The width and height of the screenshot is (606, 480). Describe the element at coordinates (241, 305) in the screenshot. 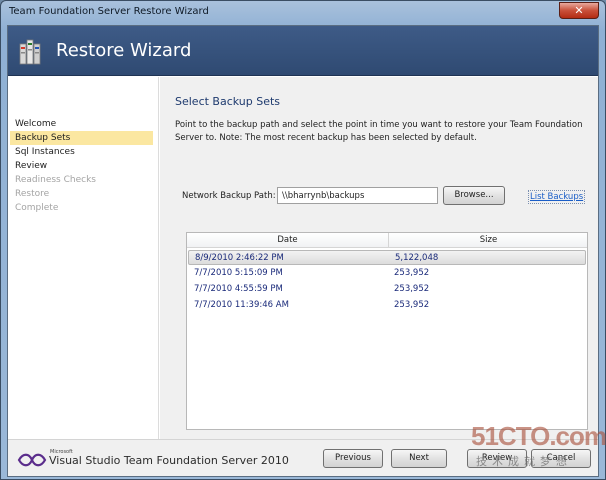

I see `row-date: 7/7/2010 11:39:46 AM` at that location.